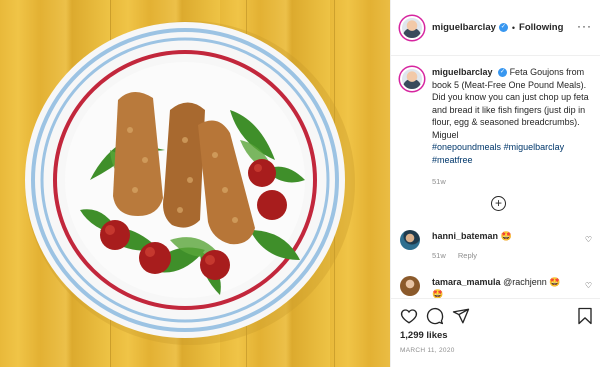  What do you see at coordinates (532, 282) in the screenshot?
I see `comment-text: @rachjenn 🤩` at bounding box center [532, 282].